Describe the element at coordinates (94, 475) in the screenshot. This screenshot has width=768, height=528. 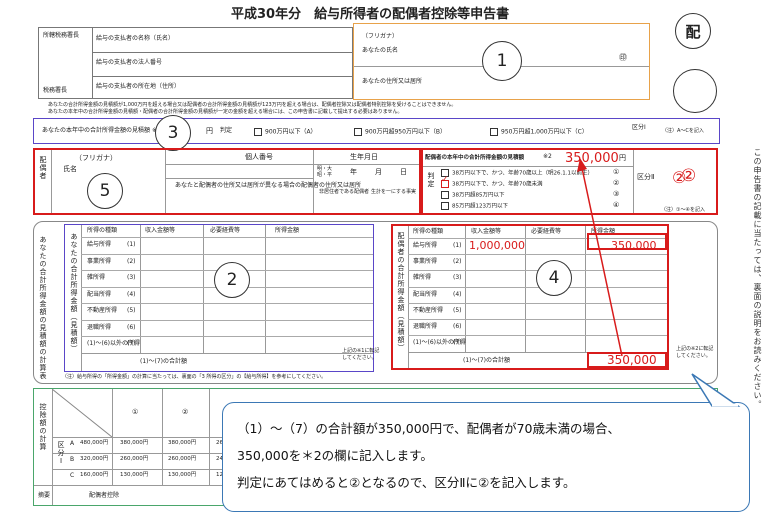
I see `deduction-value: 160,000円` at that location.